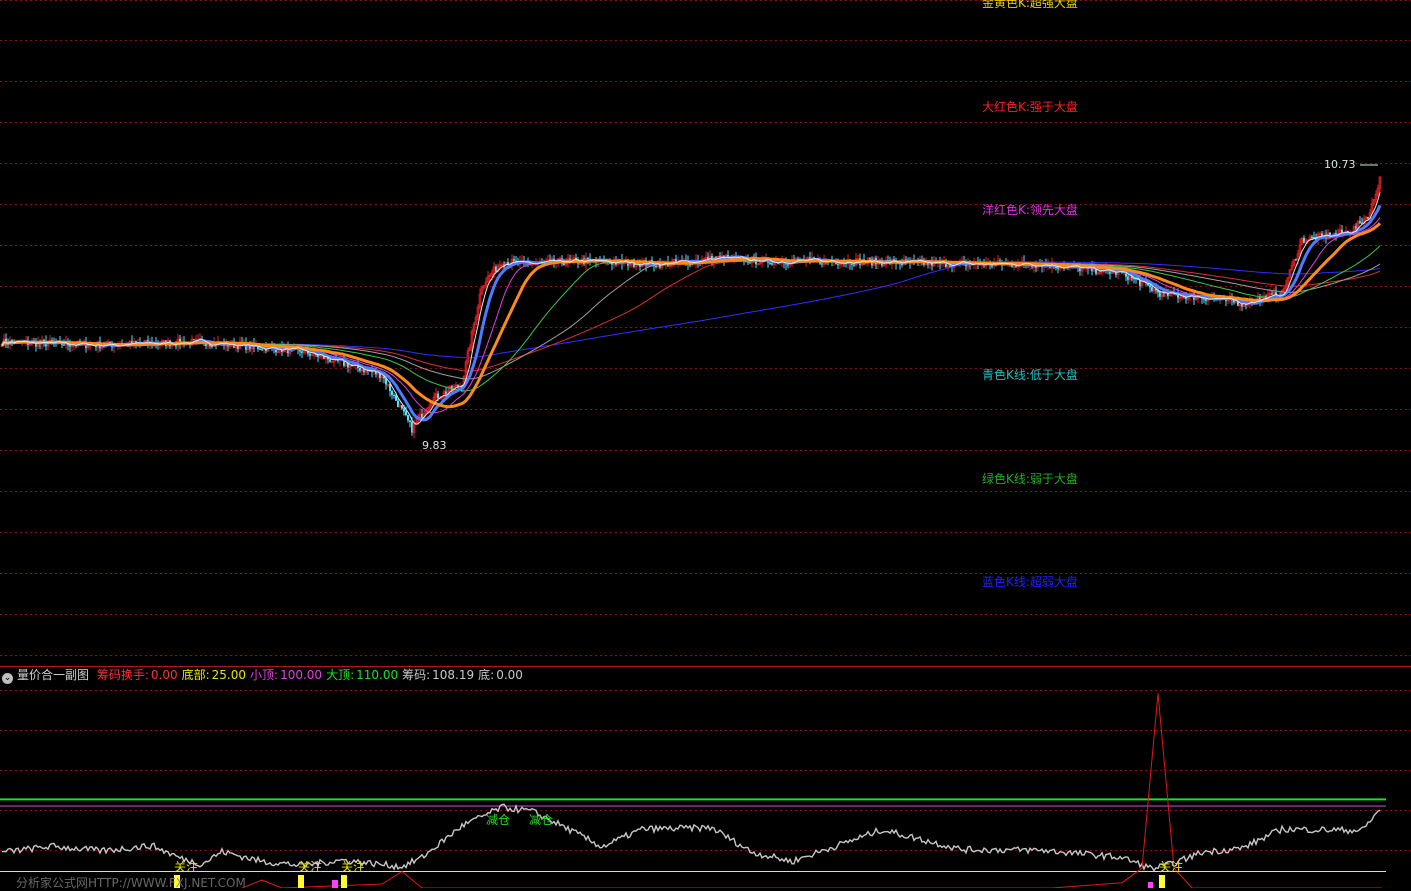 The width and height of the screenshot is (1411, 891). I want to click on price-low-label: 9.83, so click(434, 445).